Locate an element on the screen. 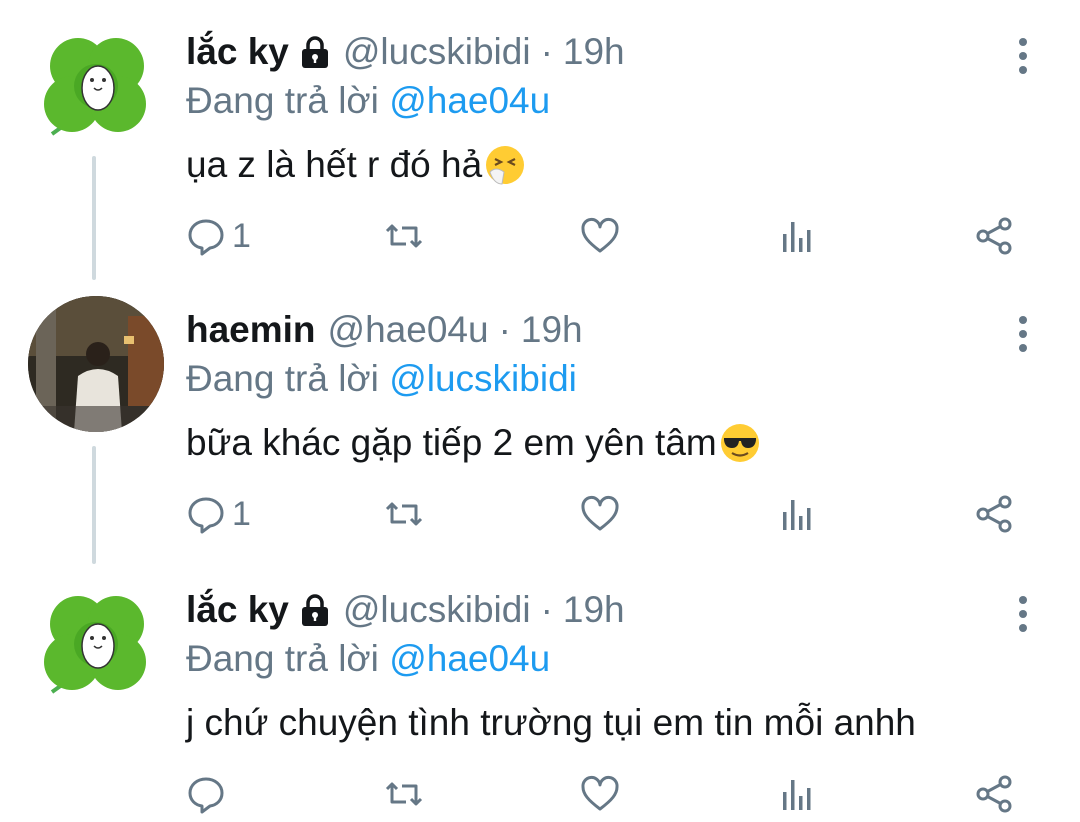 The image size is (1080, 822). tweet-header: haemin @hae04u · 19h is located at coordinates (384, 330).